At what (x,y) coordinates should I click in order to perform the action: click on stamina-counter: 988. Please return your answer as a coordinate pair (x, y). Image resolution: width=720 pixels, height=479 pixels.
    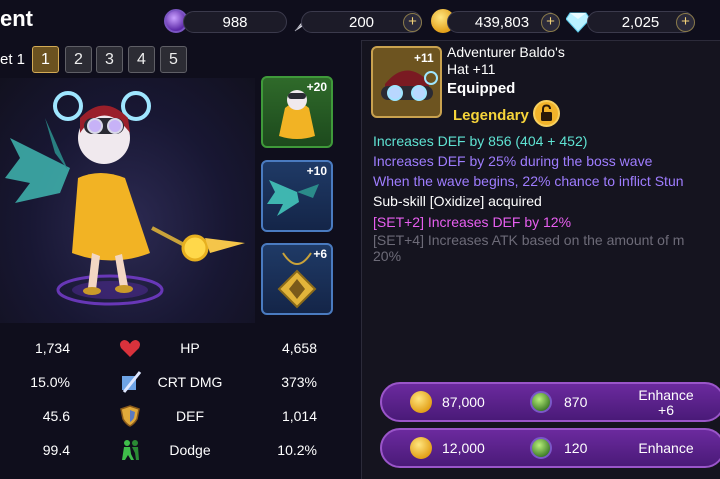
    Looking at the image, I should click on (235, 22).